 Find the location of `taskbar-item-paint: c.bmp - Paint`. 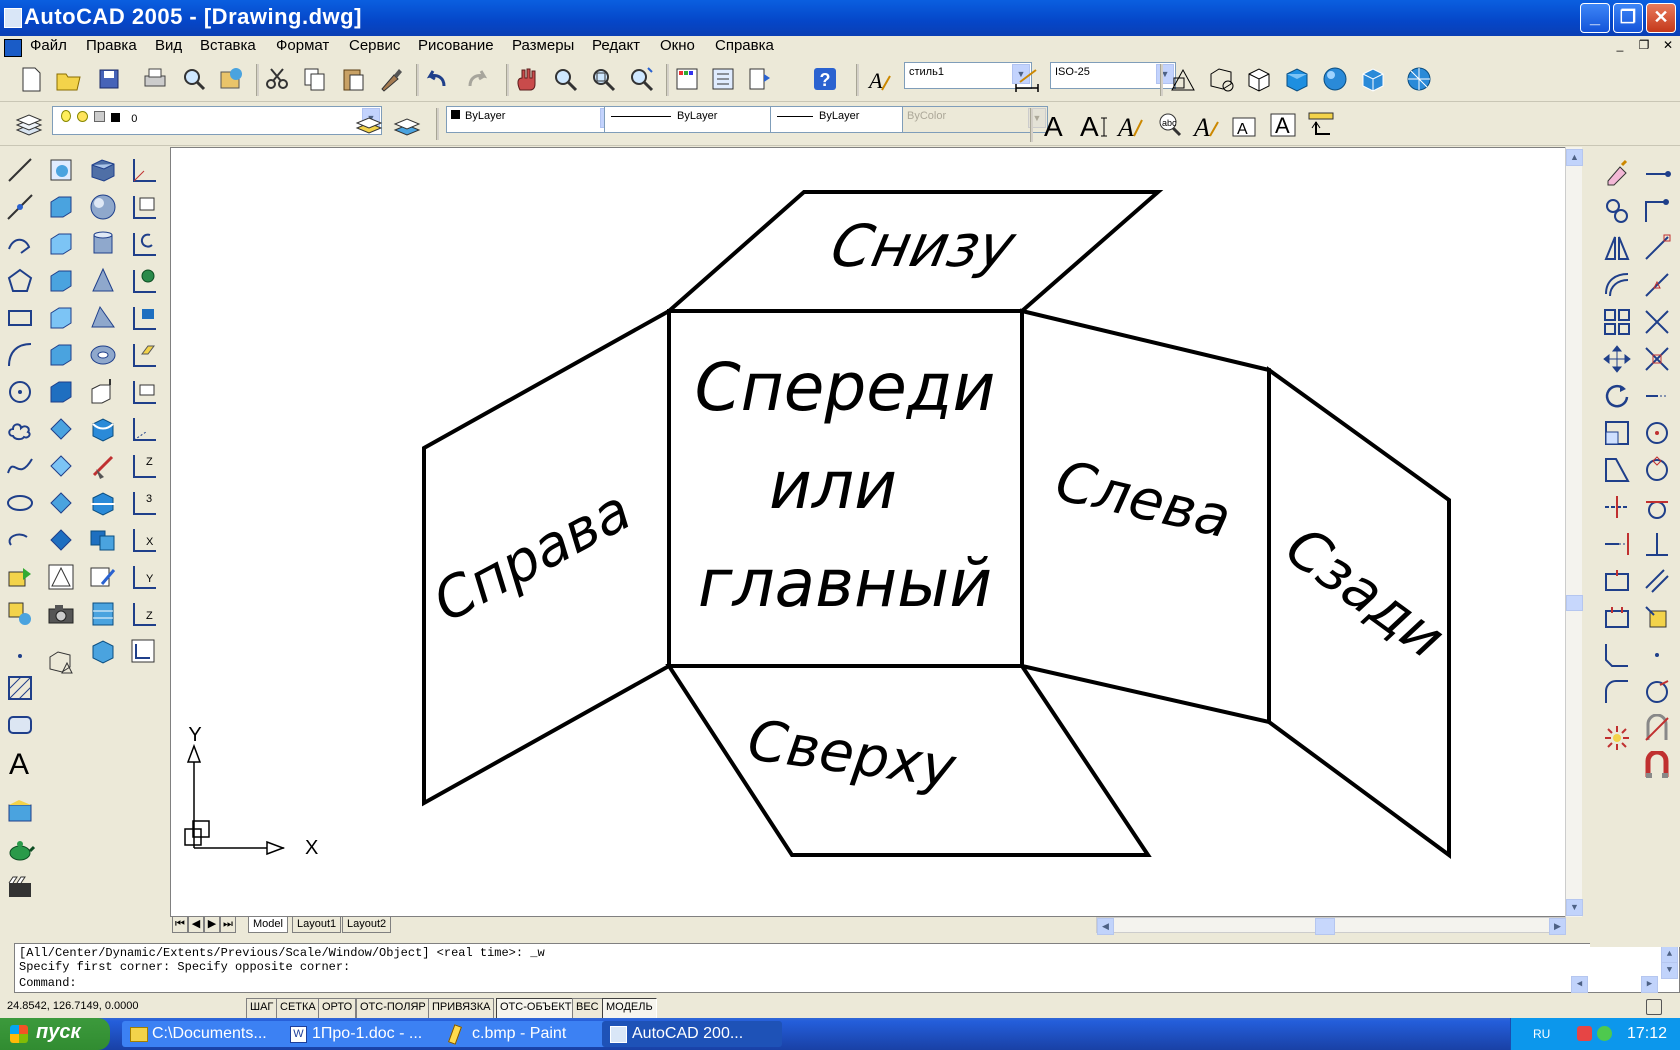

taskbar-item-paint: c.bmp - Paint is located at coordinates (532, 1034).